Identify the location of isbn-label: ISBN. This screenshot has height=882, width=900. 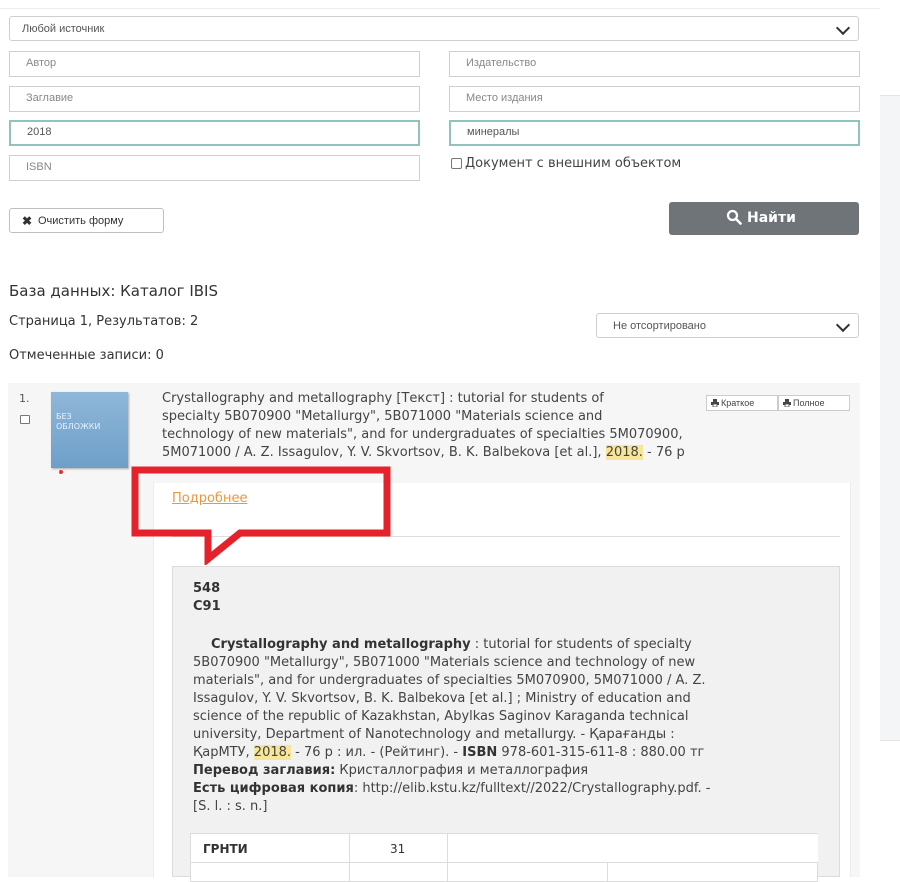
(480, 752).